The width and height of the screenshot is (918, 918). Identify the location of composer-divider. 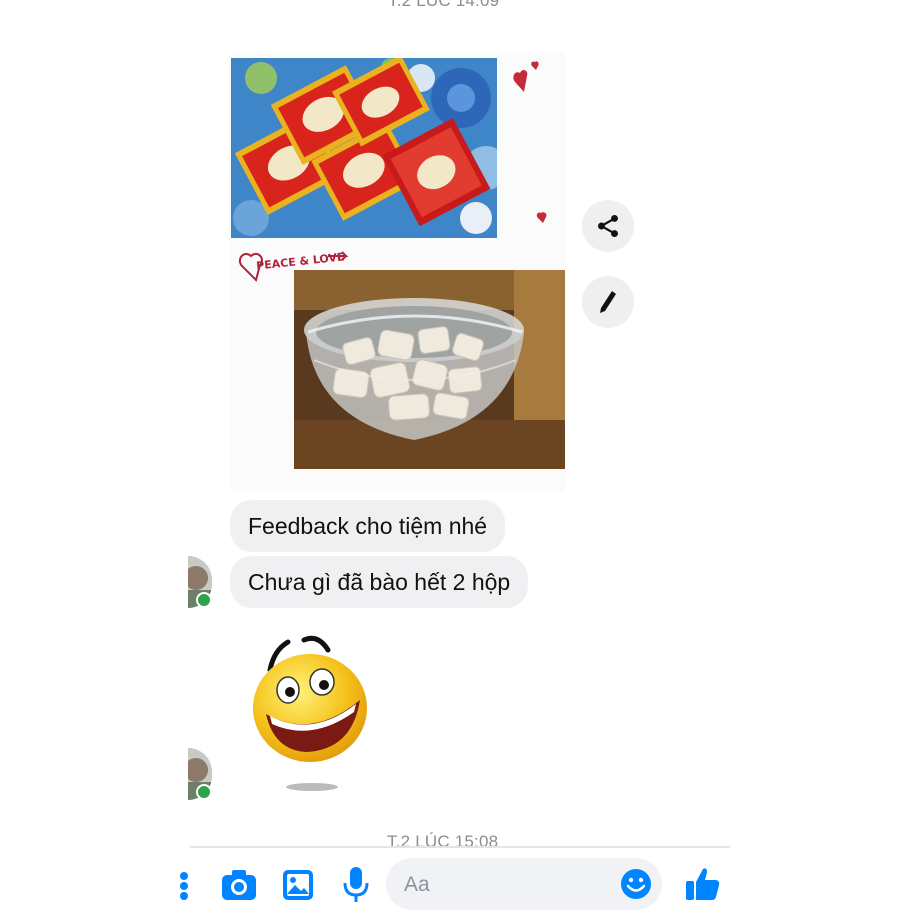
(460, 847).